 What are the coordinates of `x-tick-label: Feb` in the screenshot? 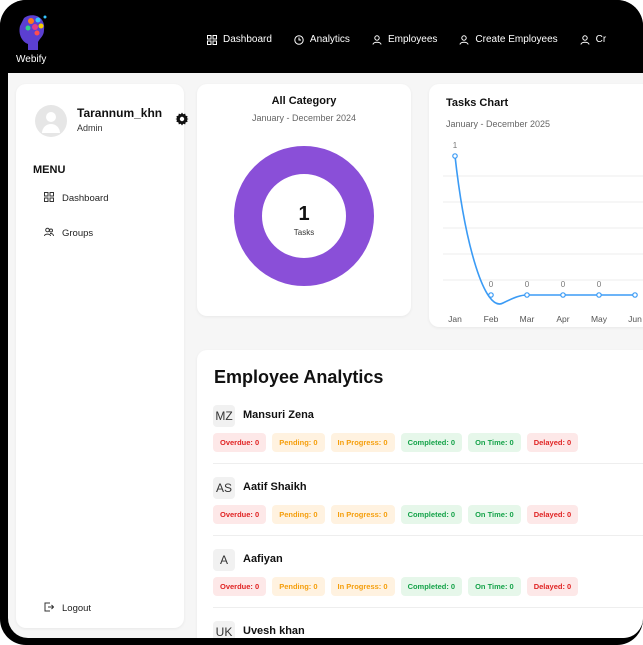 It's located at (491, 319).